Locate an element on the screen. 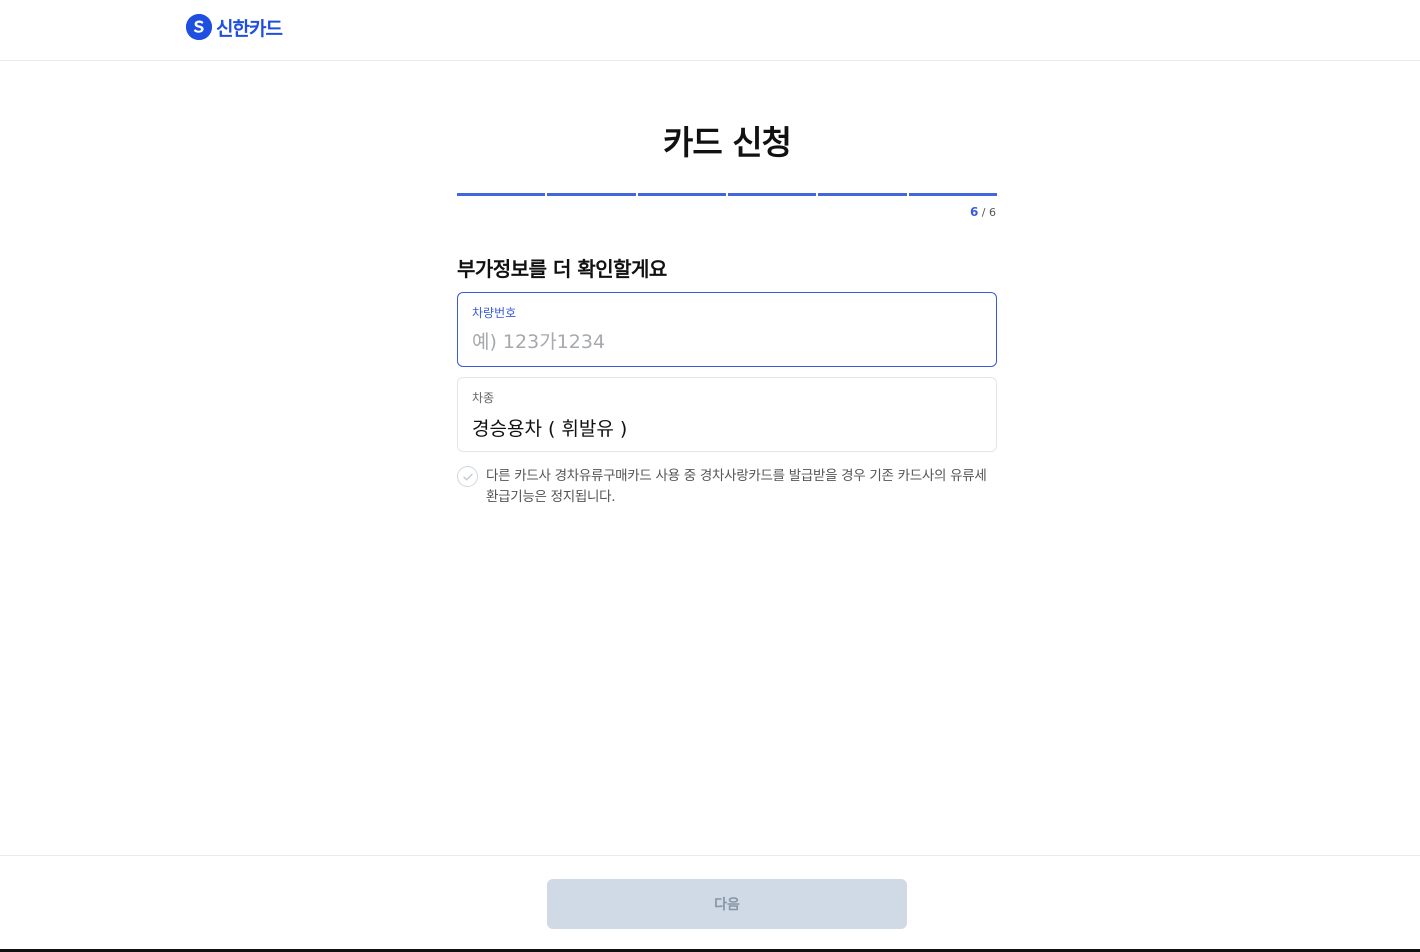  step-indicator: 6 / 6 is located at coordinates (726, 212).